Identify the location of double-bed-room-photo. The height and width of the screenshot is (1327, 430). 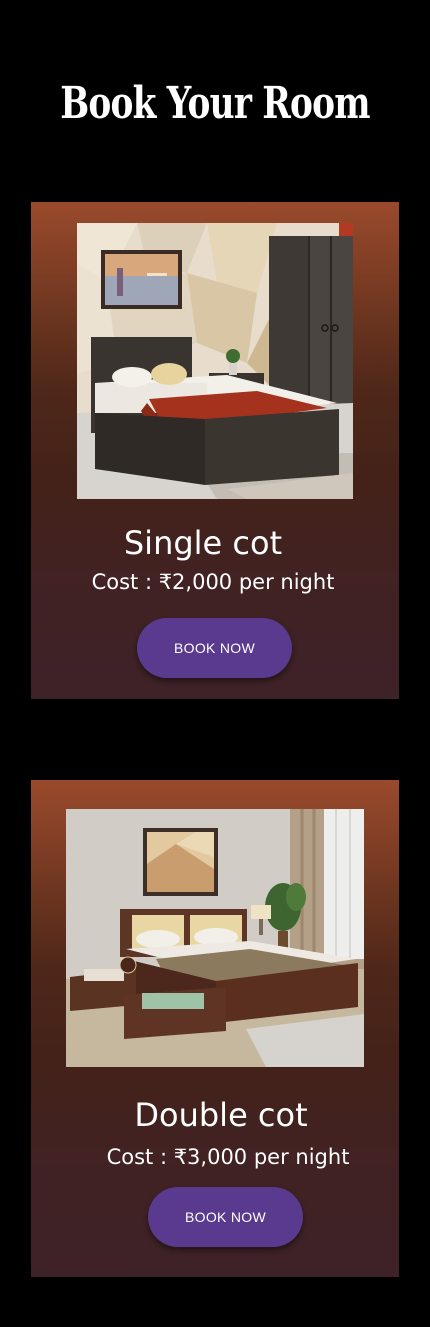
(215, 938).